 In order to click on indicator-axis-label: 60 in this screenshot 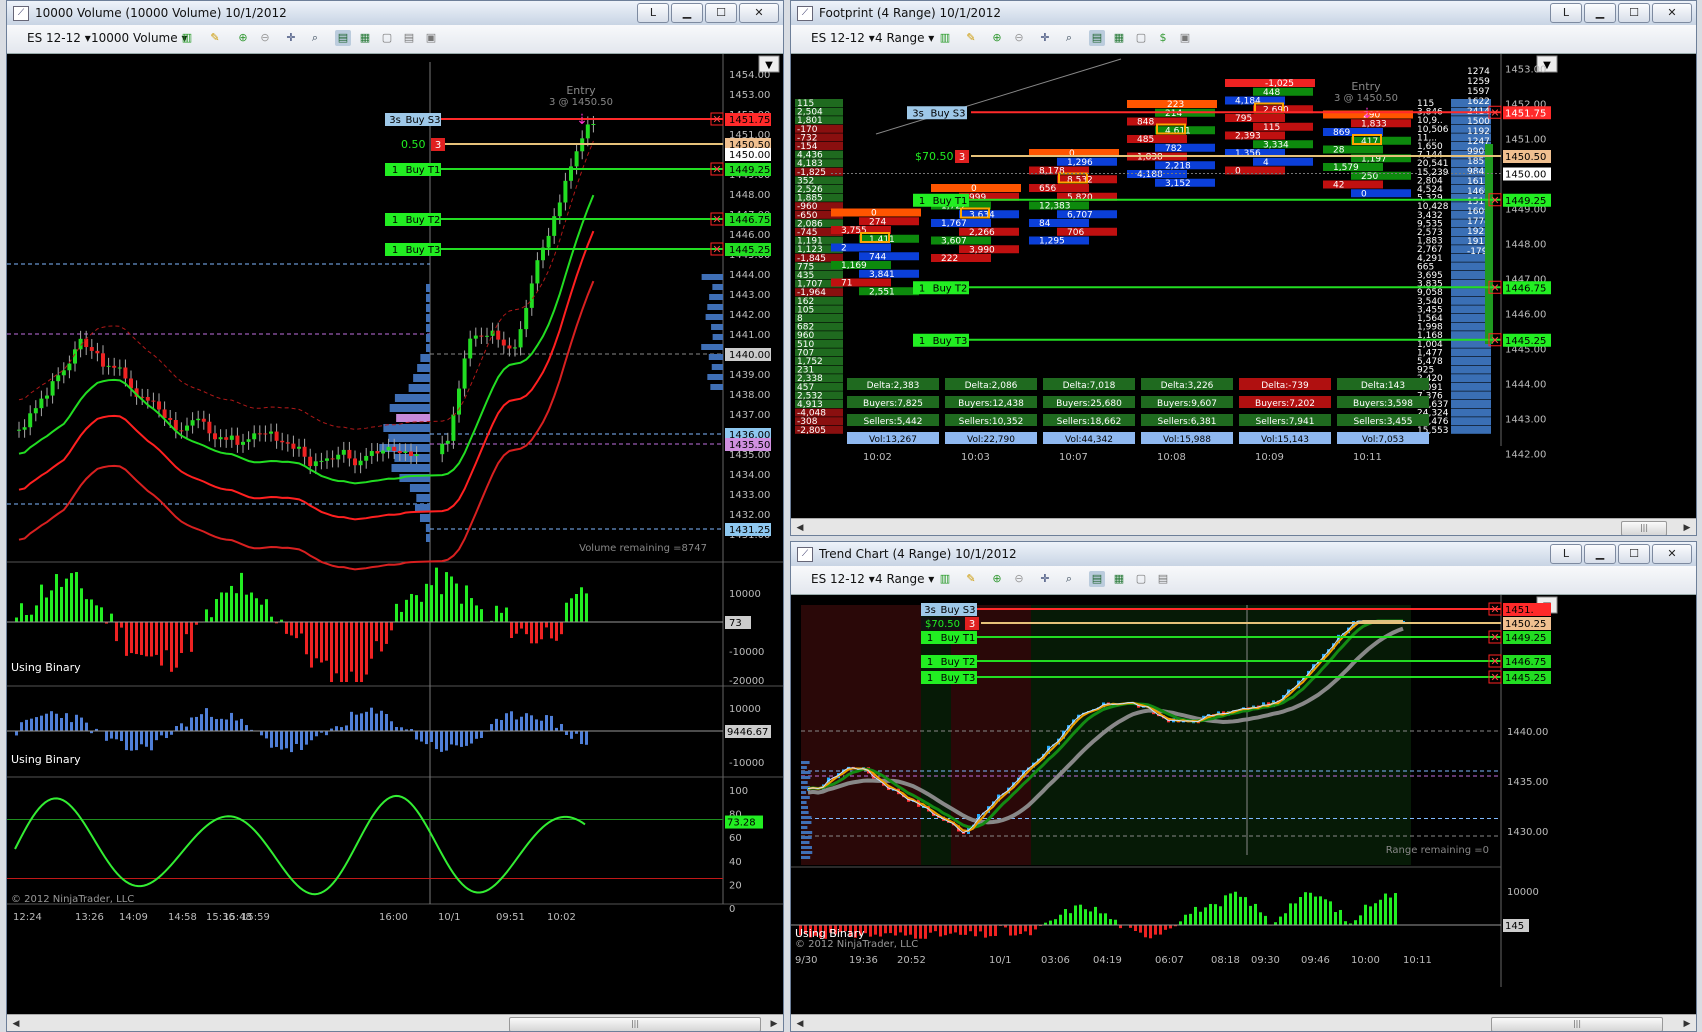, I will do `click(735, 838)`.